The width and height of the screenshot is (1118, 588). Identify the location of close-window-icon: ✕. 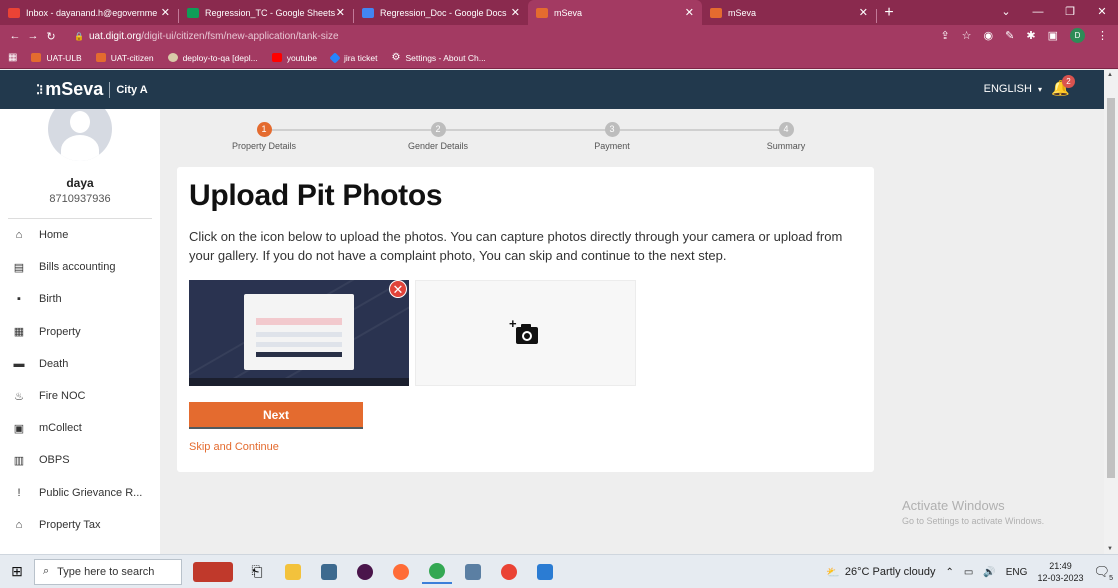
(1102, 12).